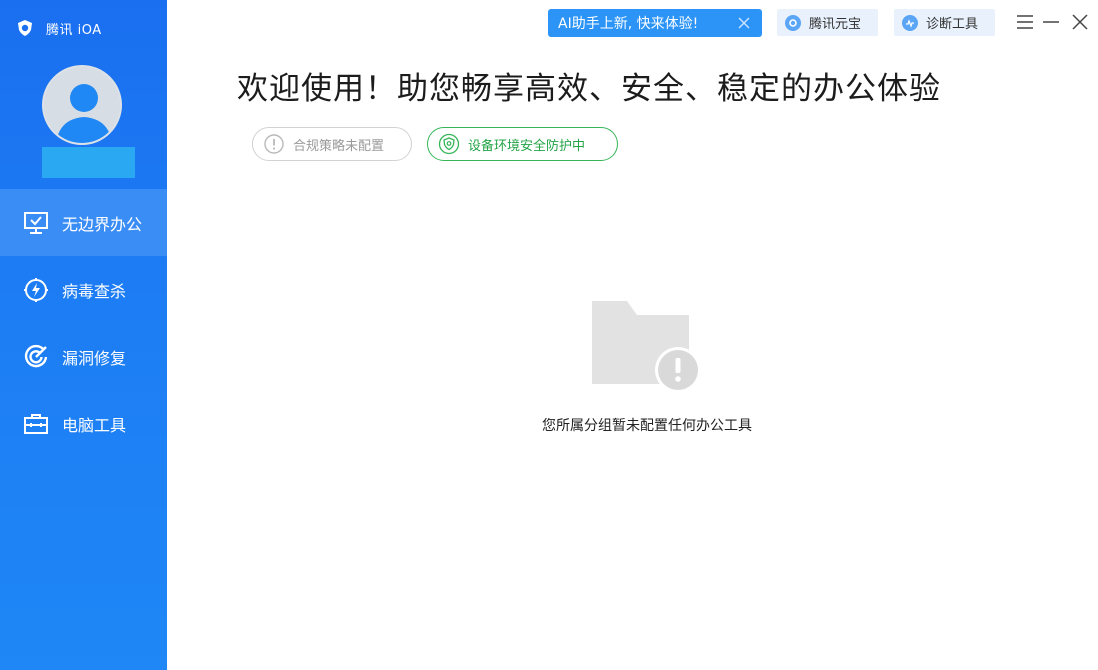 The image size is (1098, 670). Describe the element at coordinates (628, 24) in the screenshot. I see `ai-banner-text: AI助手上新, 快来体验!` at that location.